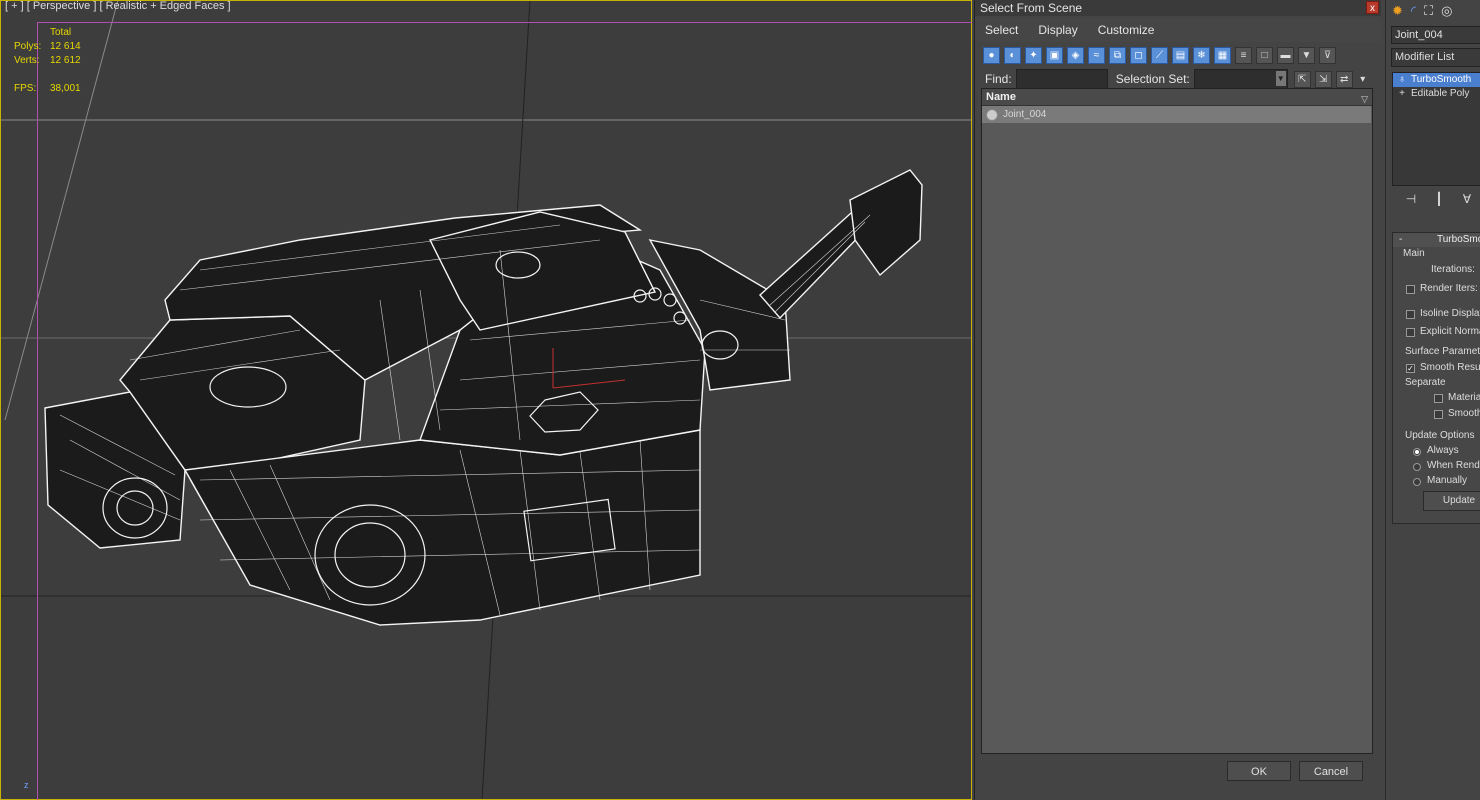 This screenshot has height=800, width=1480. What do you see at coordinates (1440, 93) in the screenshot?
I see `stack-item-label: Editable Poly` at bounding box center [1440, 93].